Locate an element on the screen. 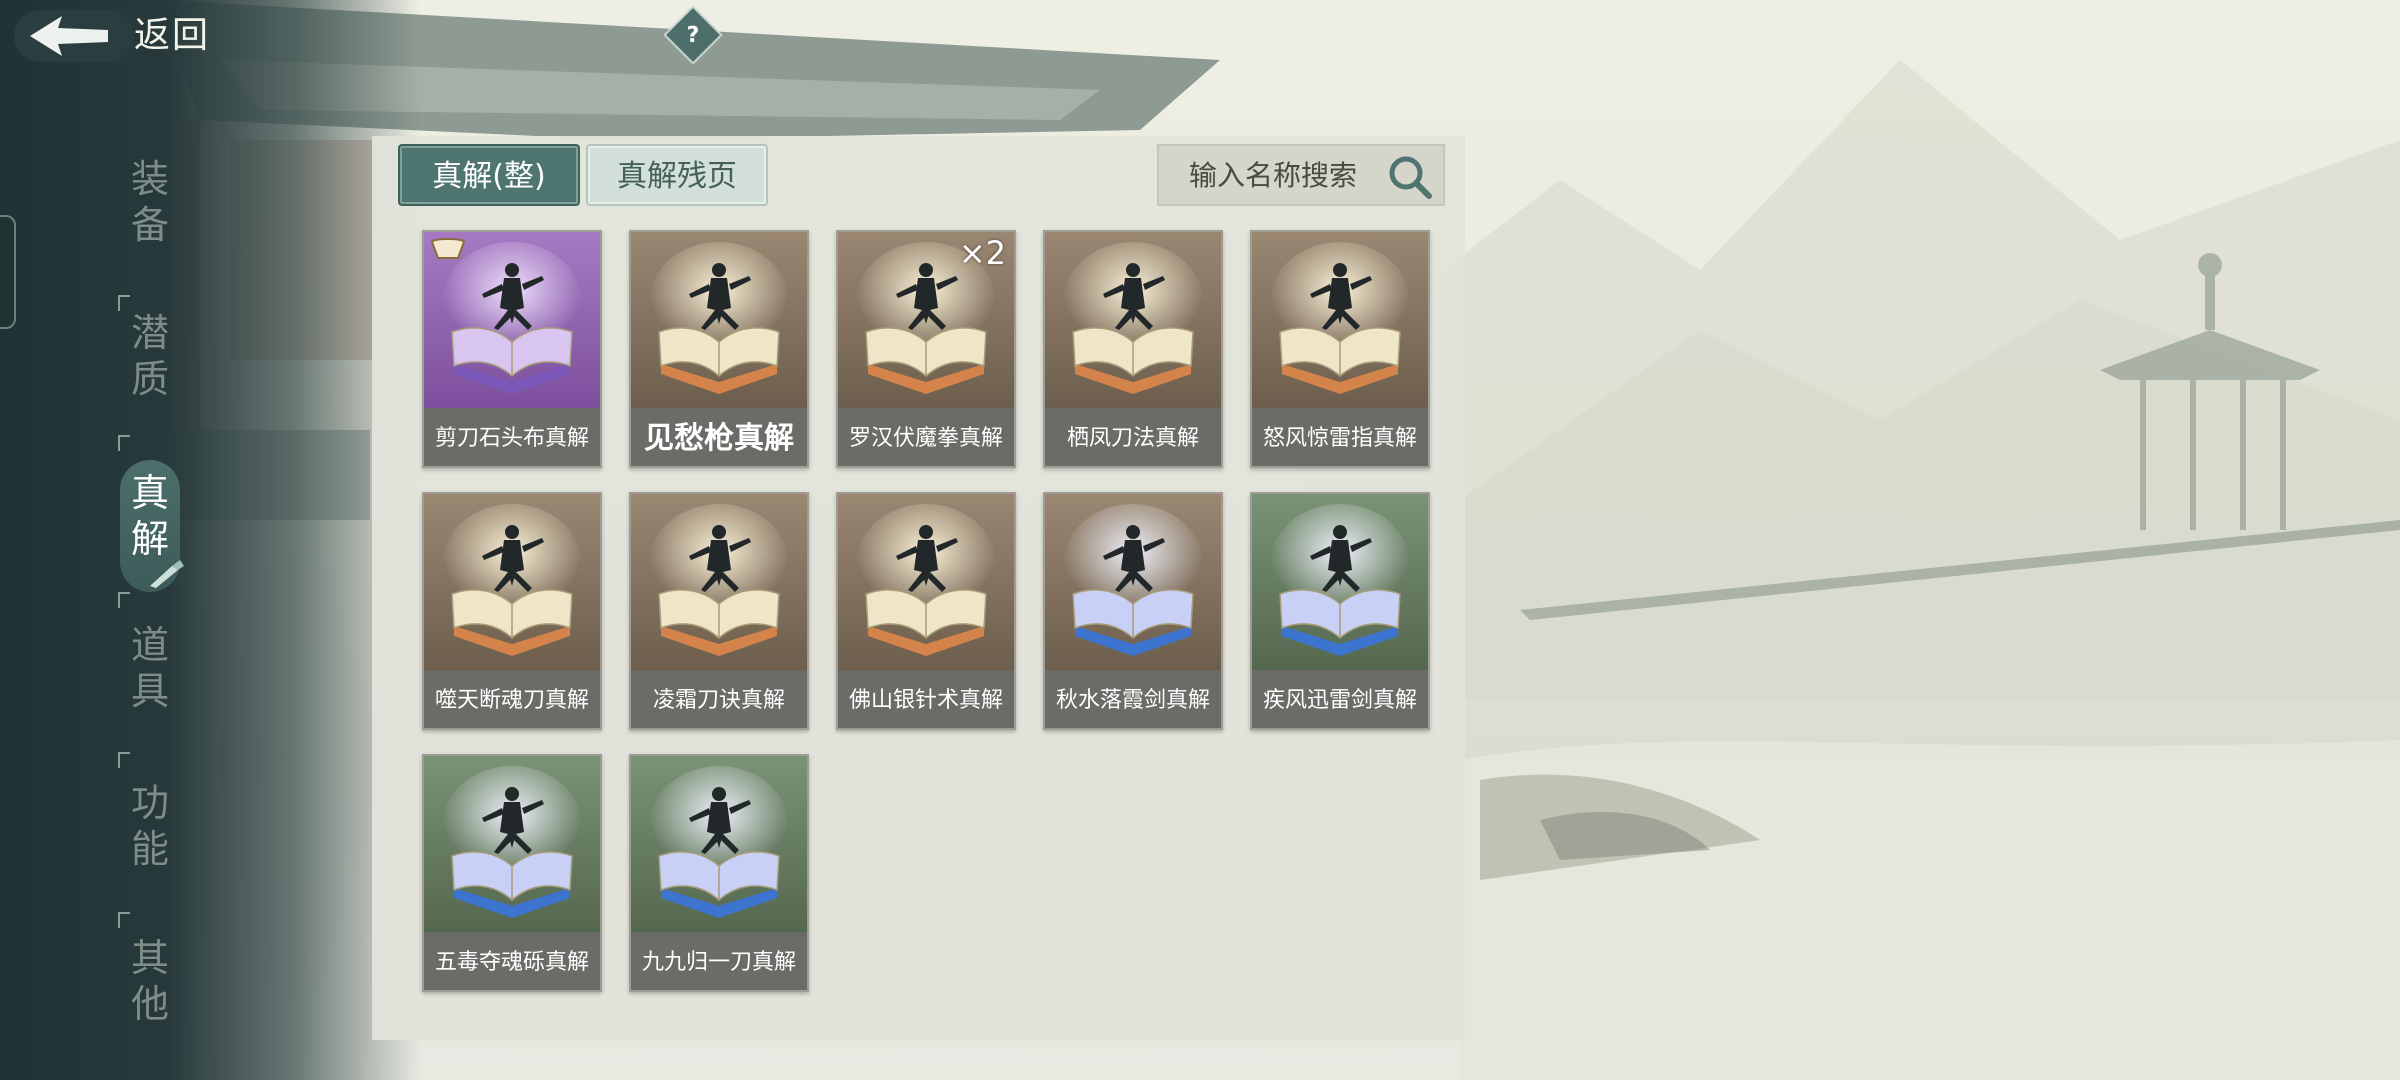 The width and height of the screenshot is (2400, 1080). sidebar-item-true-solution: 真解 is located at coordinates (152, 526).